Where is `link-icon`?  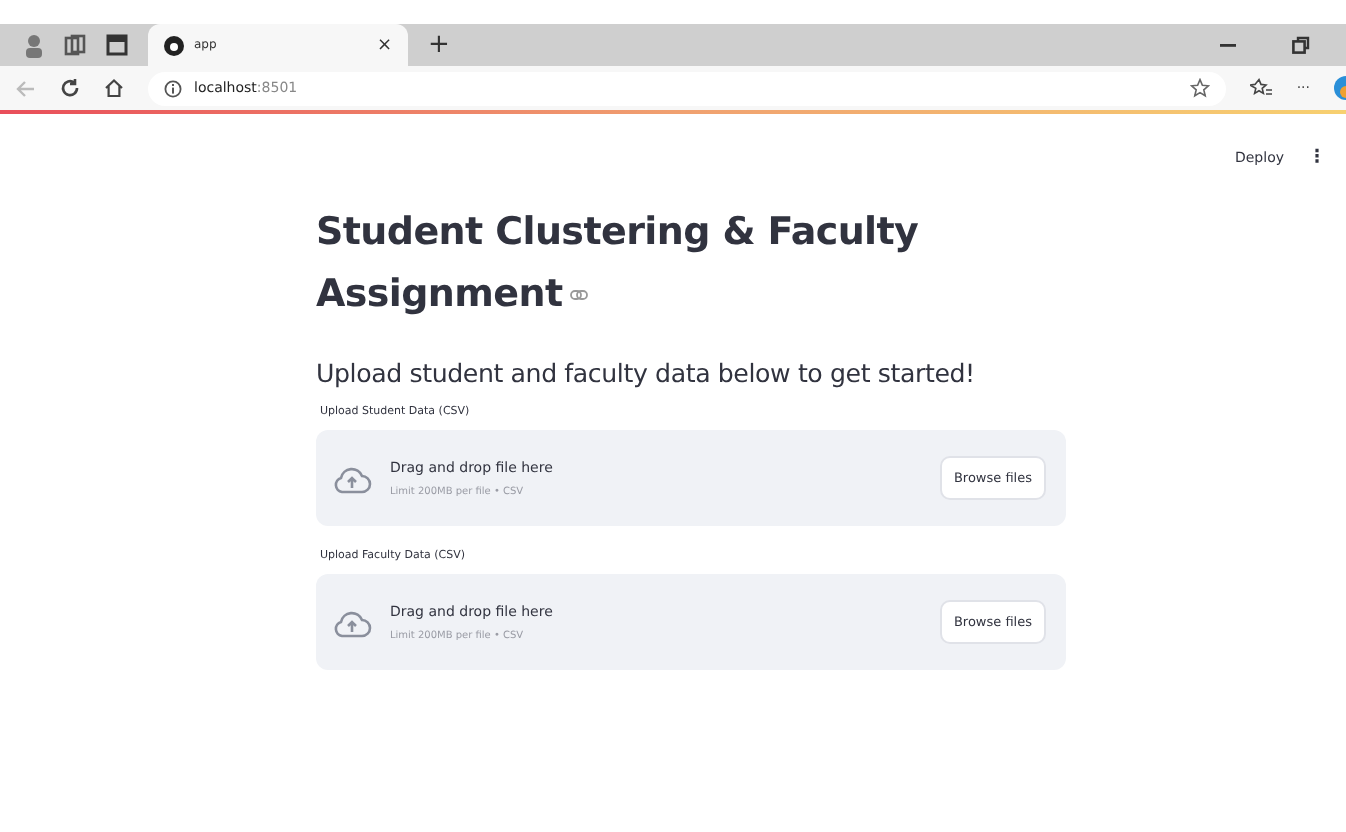
link-icon is located at coordinates (579, 295).